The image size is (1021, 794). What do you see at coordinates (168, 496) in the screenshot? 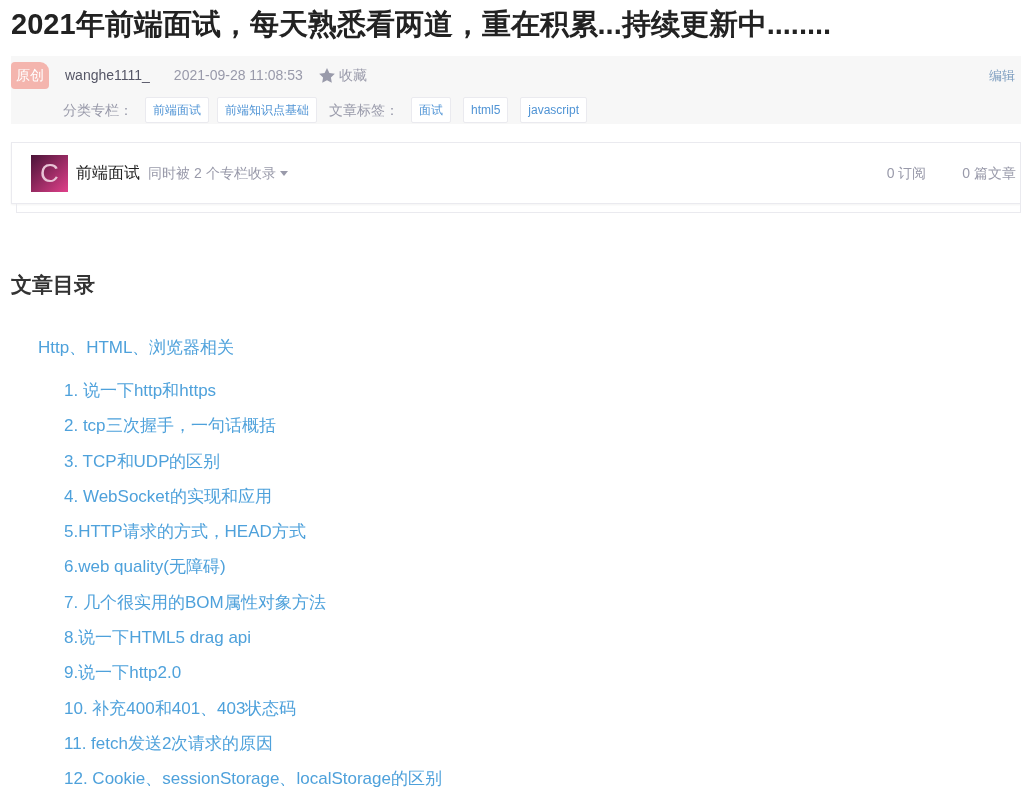
I see `toc-link: 4. WebSocket的实现和应用` at bounding box center [168, 496].